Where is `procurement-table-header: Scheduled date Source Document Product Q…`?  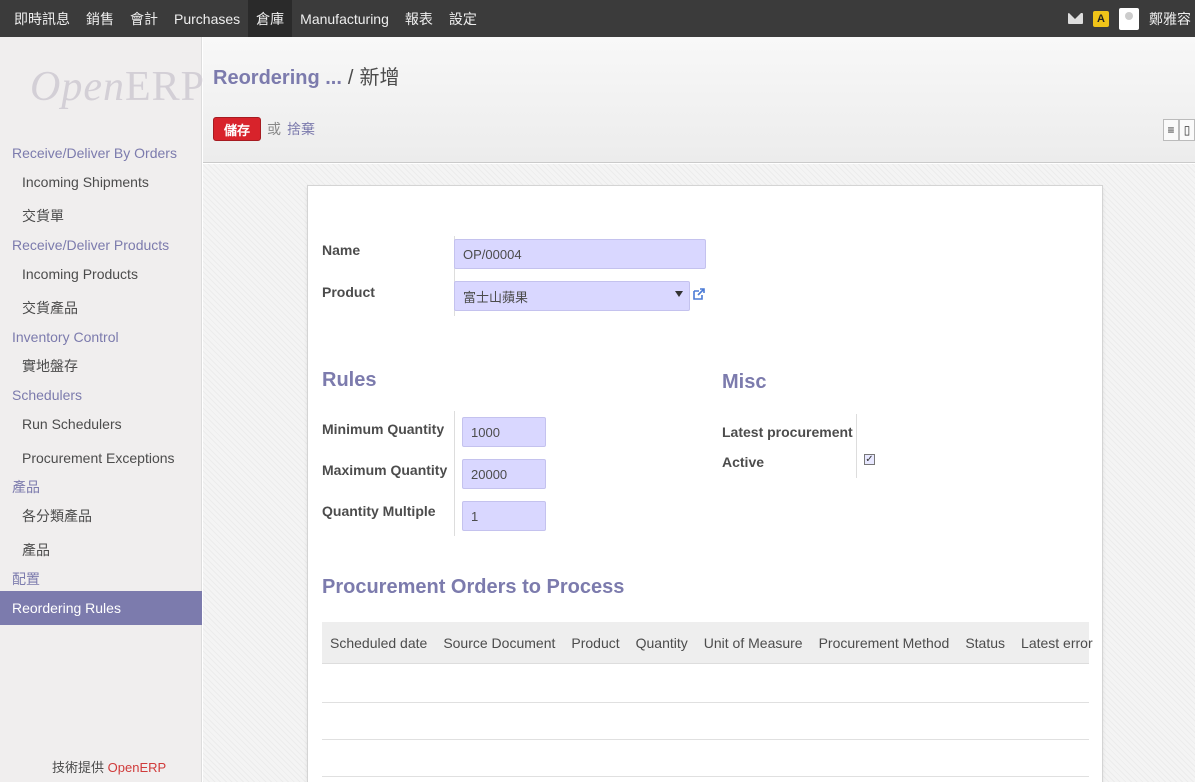 procurement-table-header: Scheduled date Source Document Product Q… is located at coordinates (707, 643).